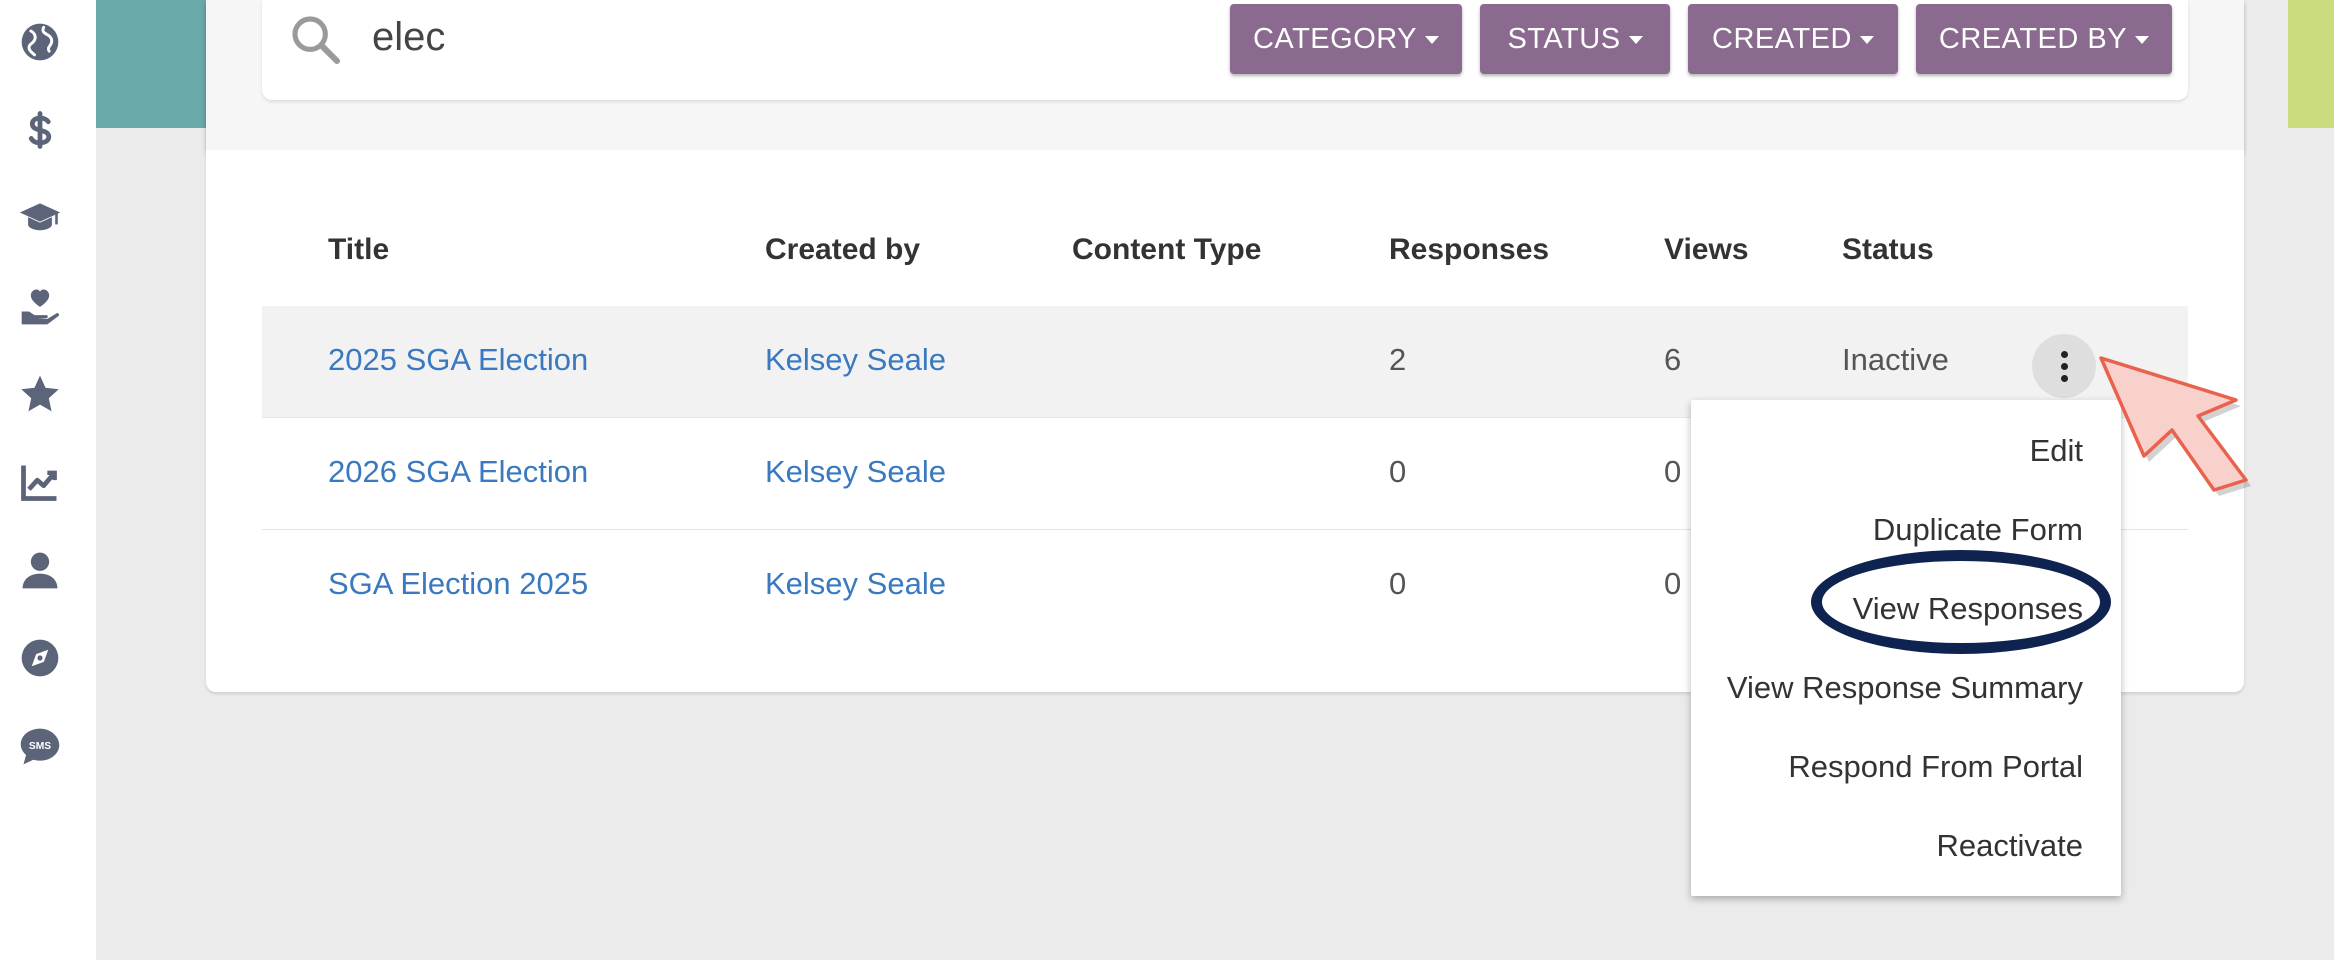 Image resolution: width=2334 pixels, height=960 pixels. I want to click on chart-line-icon, so click(40, 482).